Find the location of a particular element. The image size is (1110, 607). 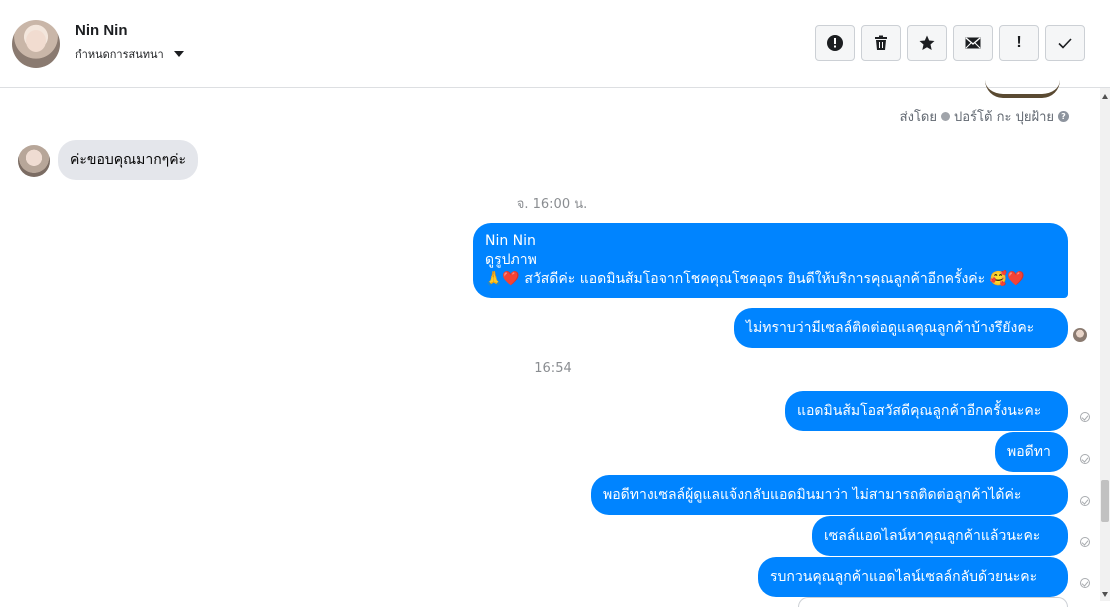

mark-unread-button is located at coordinates (973, 43).